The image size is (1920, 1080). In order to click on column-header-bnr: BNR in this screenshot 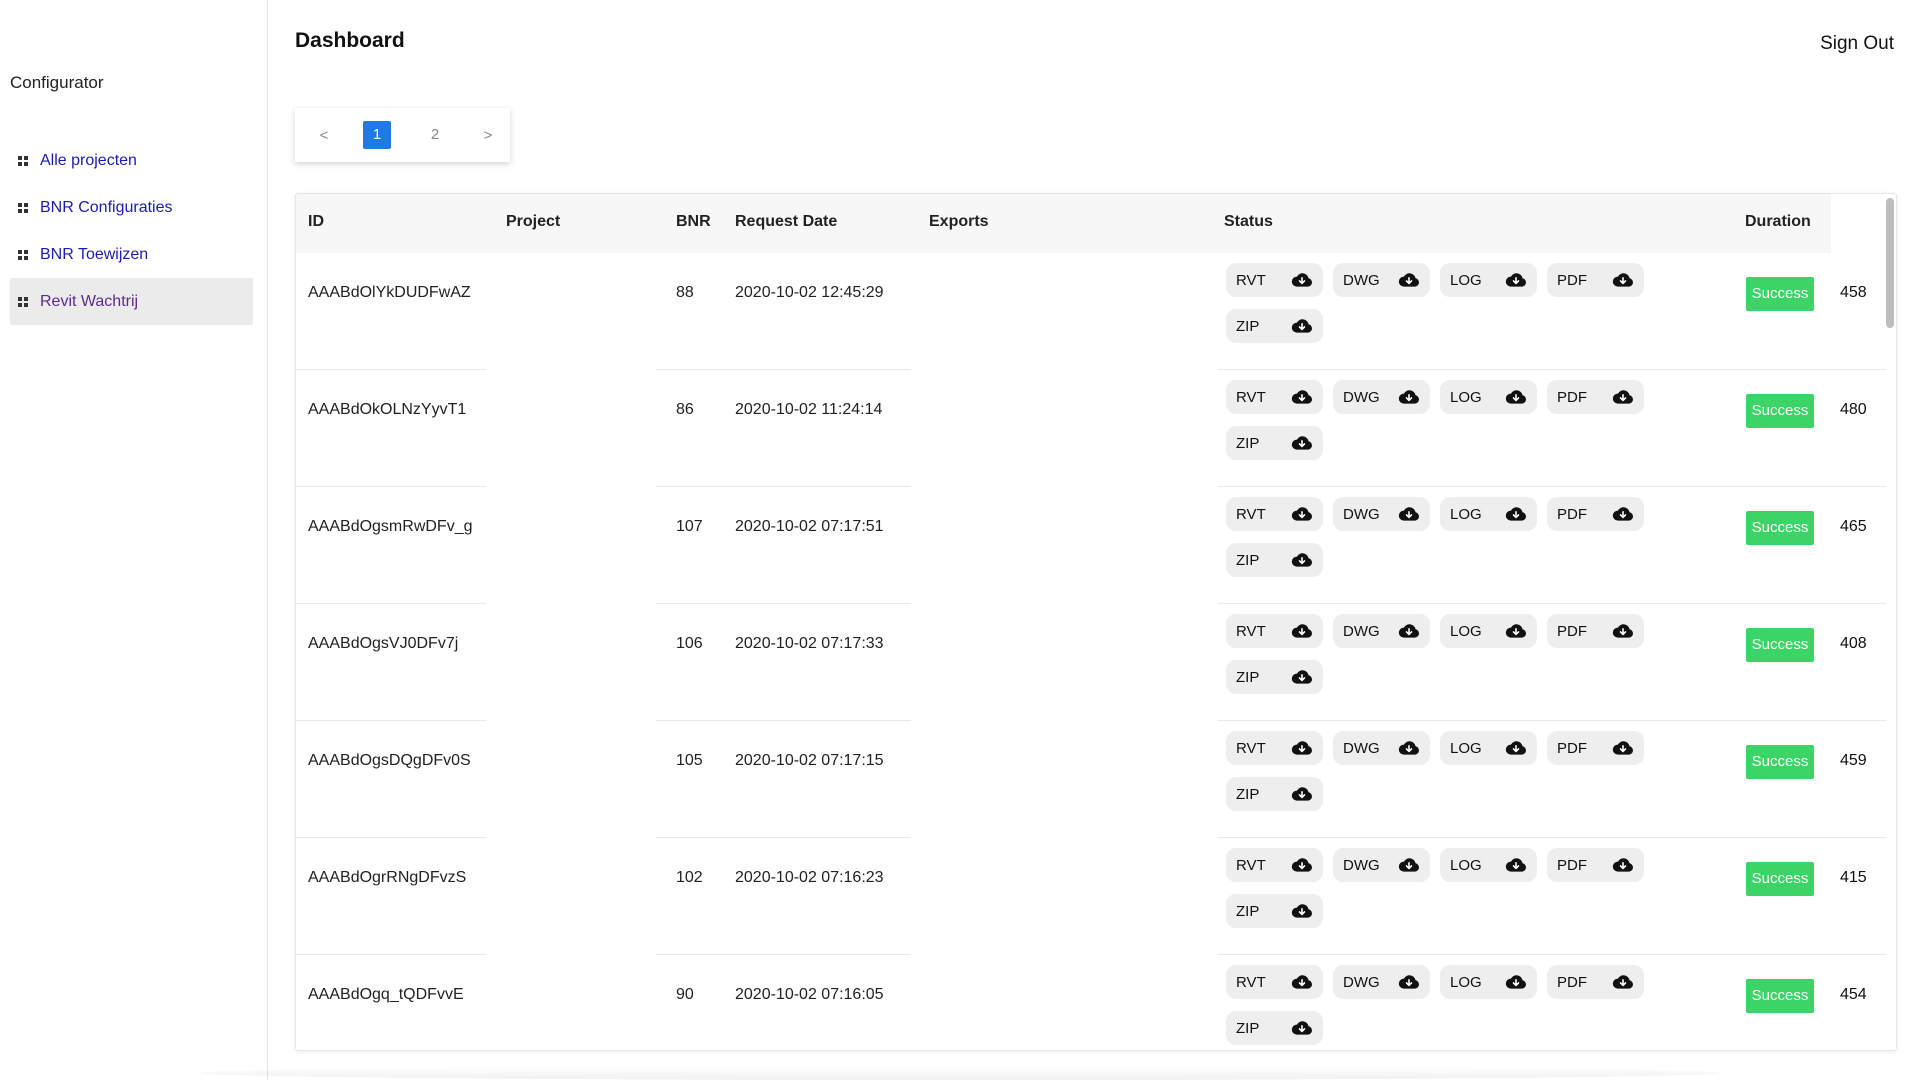, I will do `click(693, 221)`.